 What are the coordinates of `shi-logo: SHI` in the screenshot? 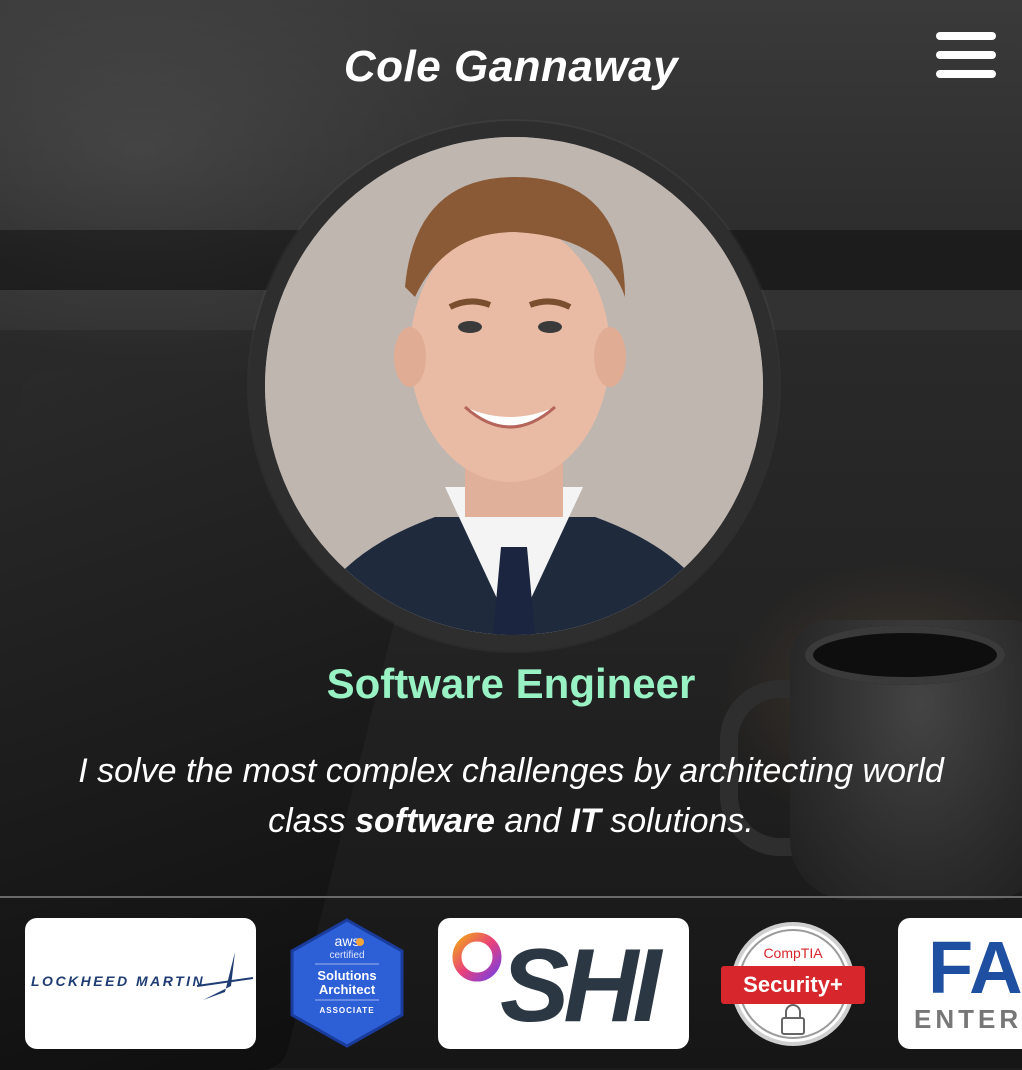 It's located at (563, 983).